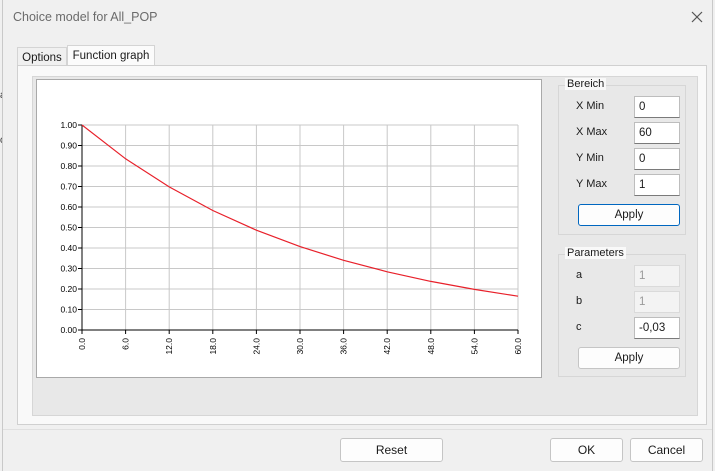  Describe the element at coordinates (169, 346) in the screenshot. I see `x-tick-label: 12.0` at that location.